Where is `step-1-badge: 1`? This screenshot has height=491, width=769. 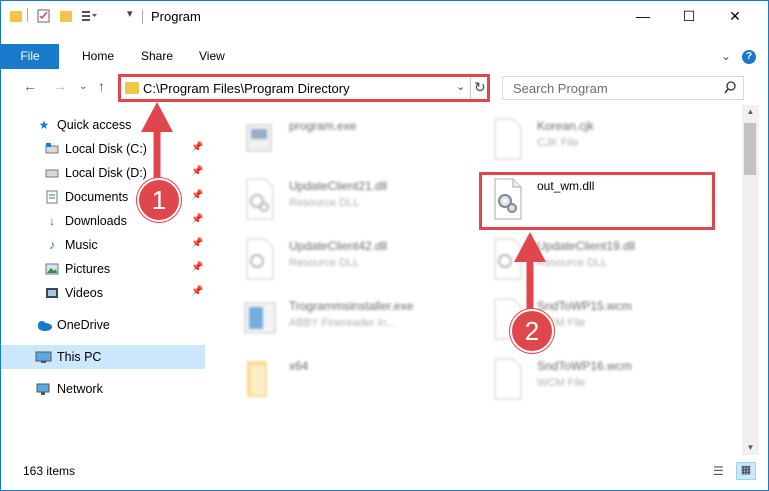 step-1-badge: 1 is located at coordinates (159, 200).